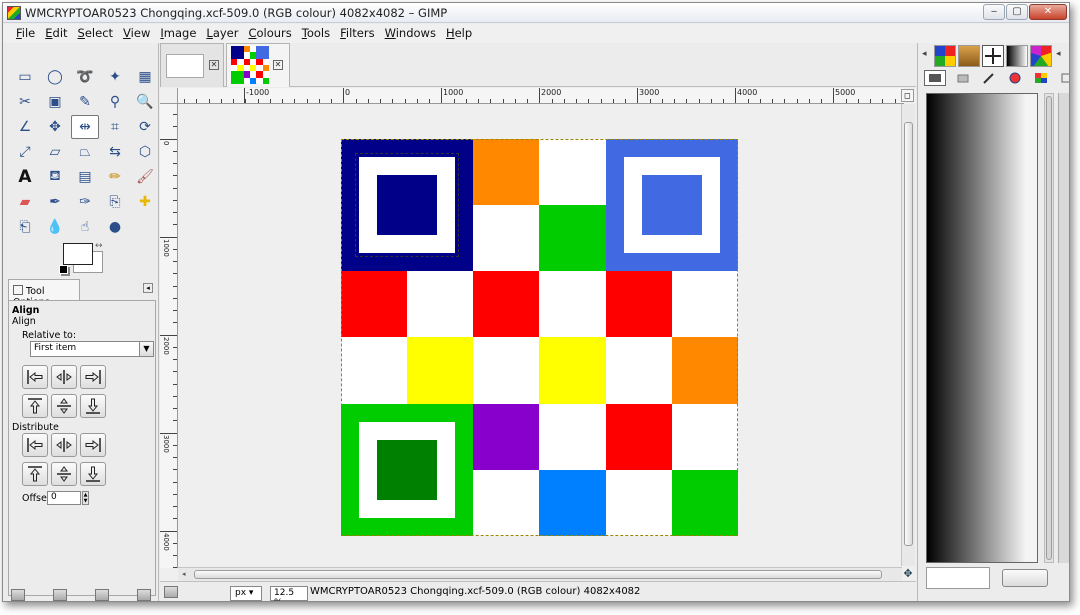  Describe the element at coordinates (115, 227) in the screenshot. I see `dodge-burn-icon: ●` at that location.